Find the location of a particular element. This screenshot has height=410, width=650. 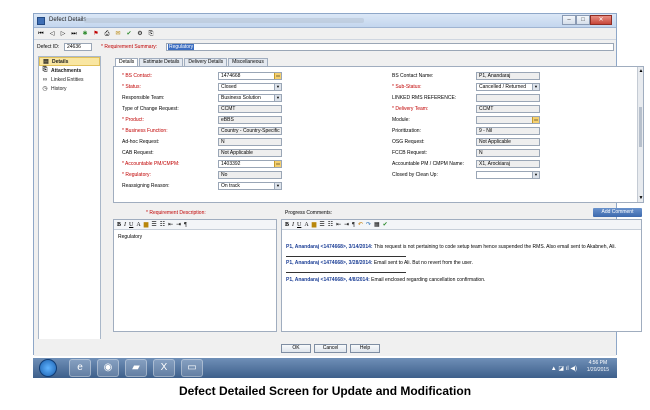

delivery-team-field: CCMT is located at coordinates (508, 109).